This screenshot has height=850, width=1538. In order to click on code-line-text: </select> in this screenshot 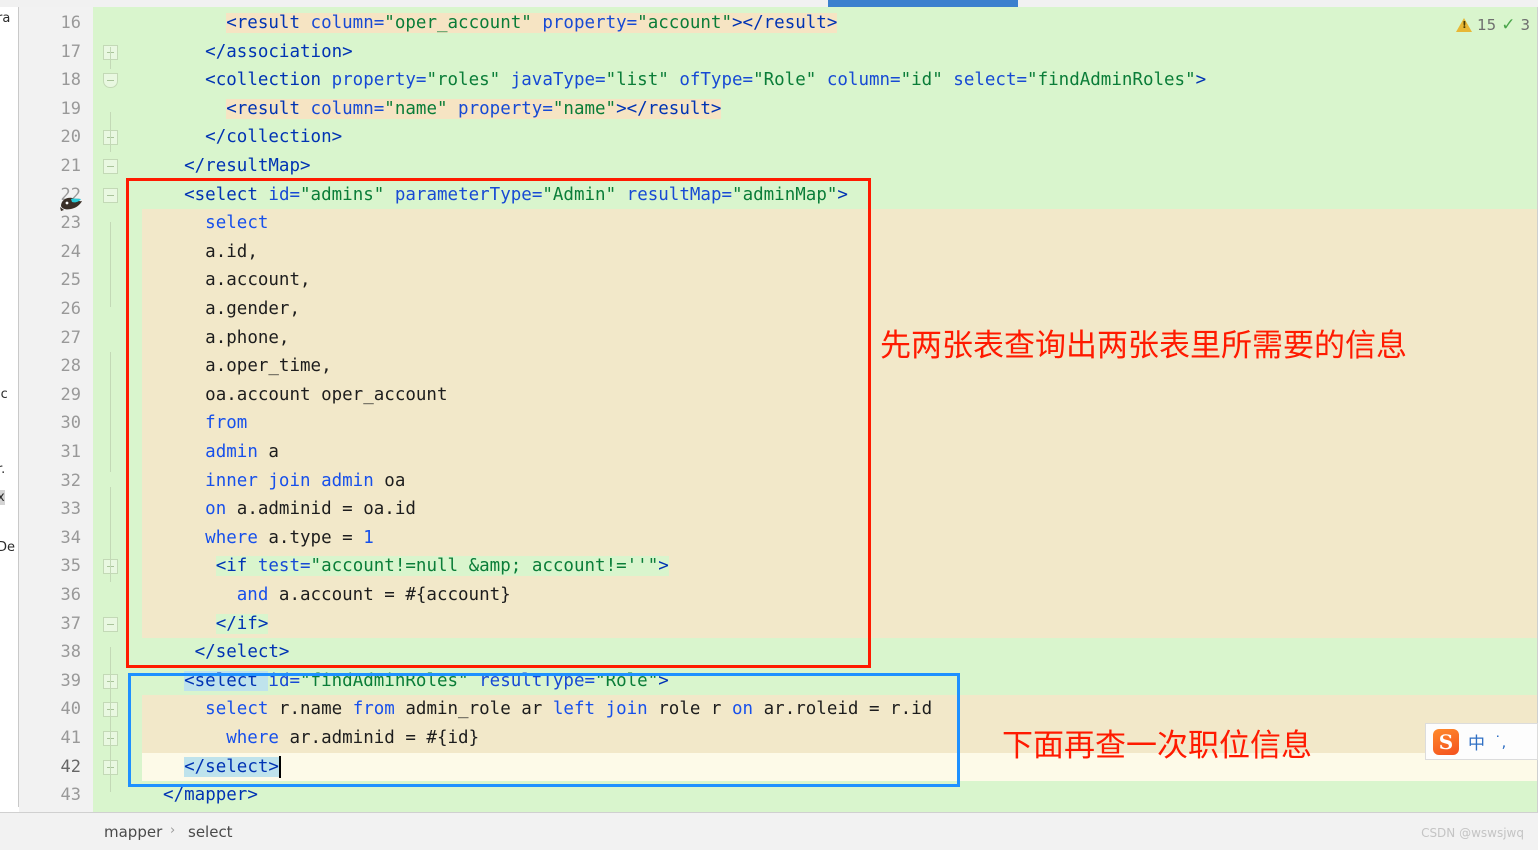, I will do `click(231, 767)`.